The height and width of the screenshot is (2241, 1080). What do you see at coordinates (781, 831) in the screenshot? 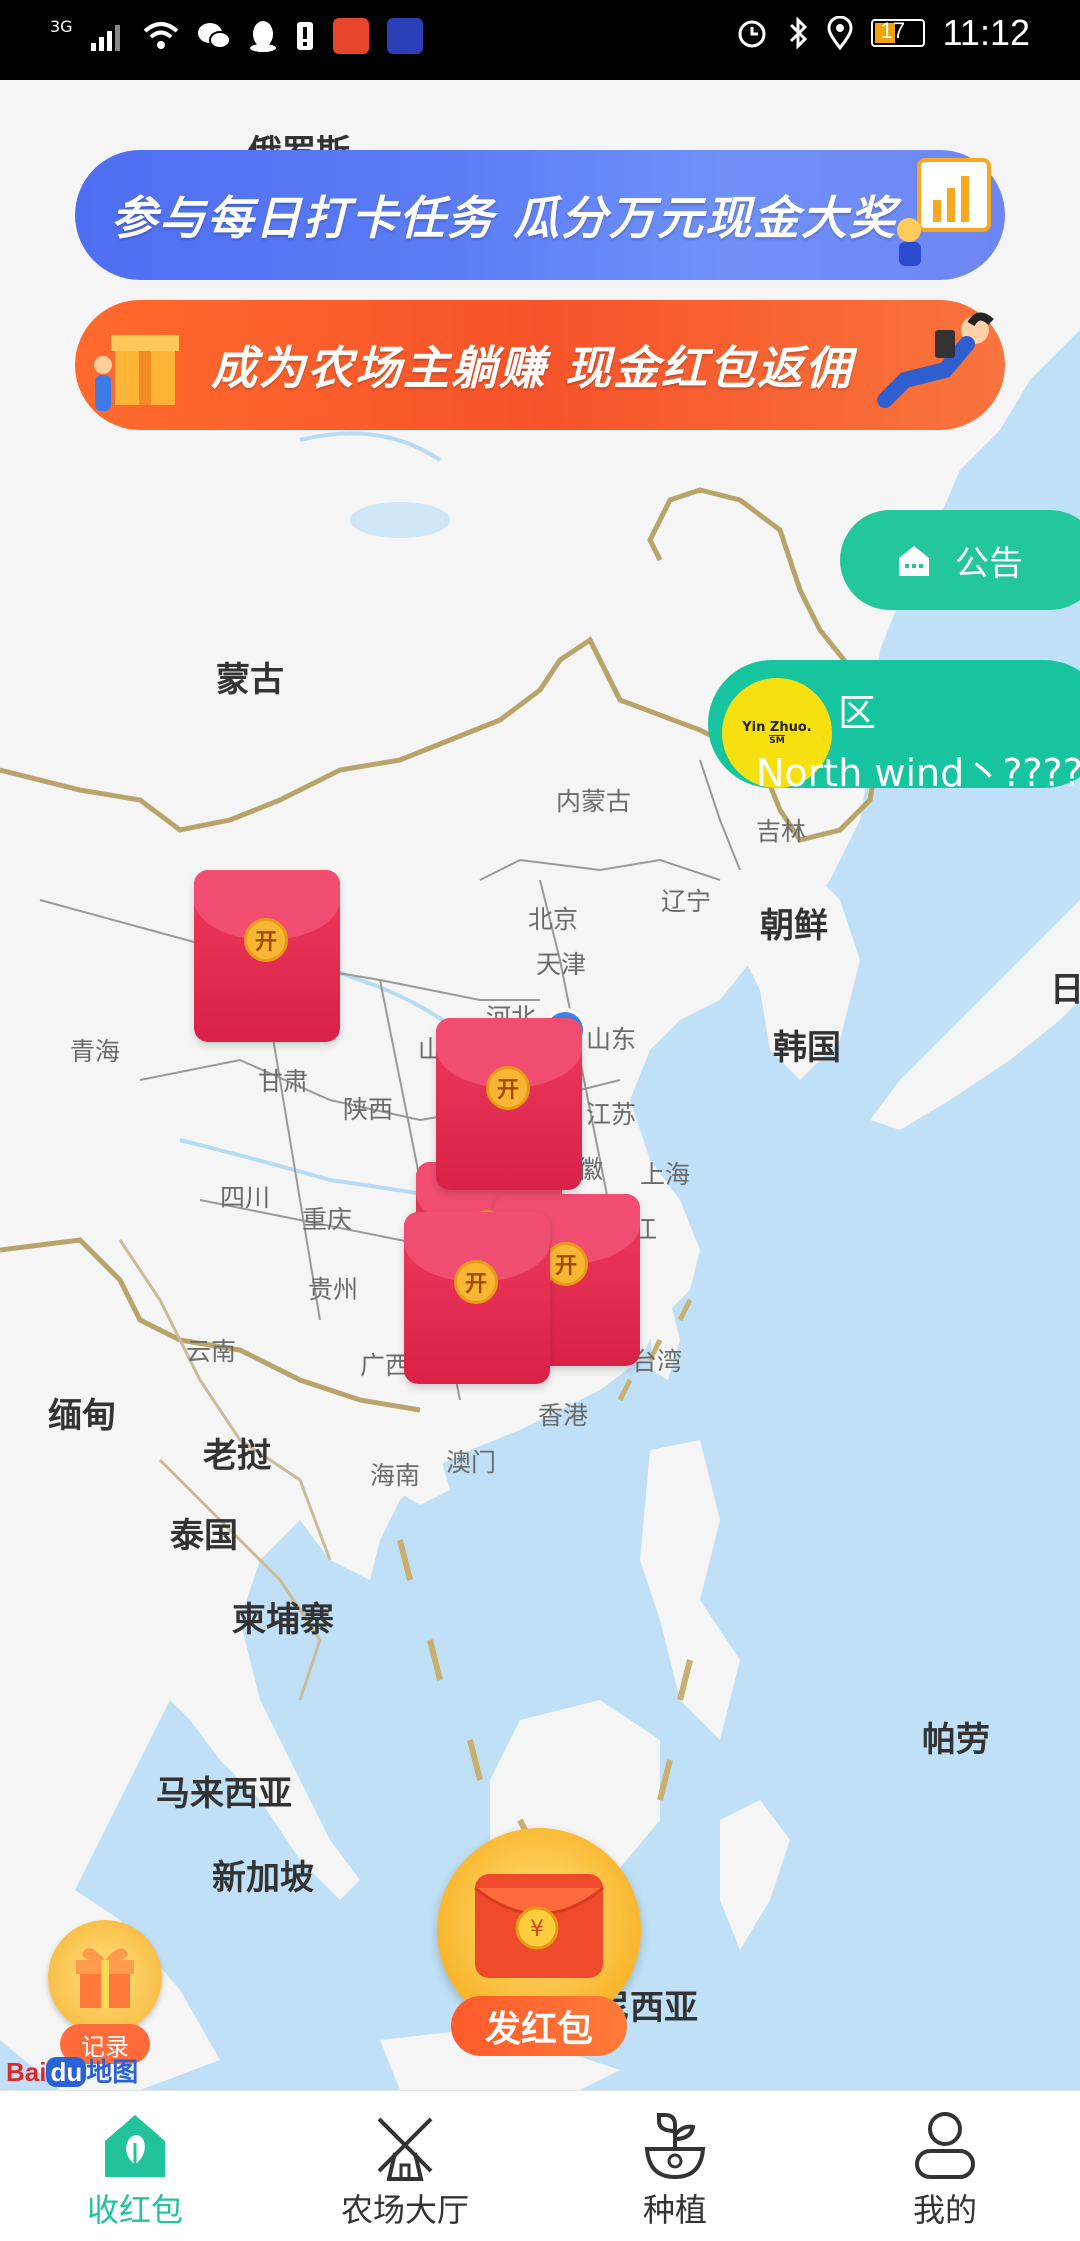
I see `map-label-jilin: 吉林` at bounding box center [781, 831].